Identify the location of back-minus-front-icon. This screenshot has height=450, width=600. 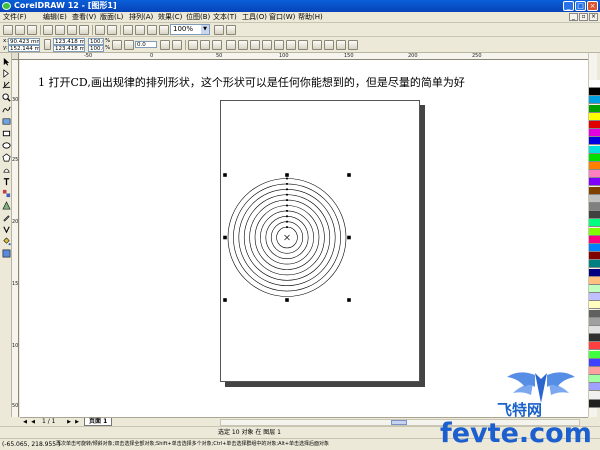
(291, 45).